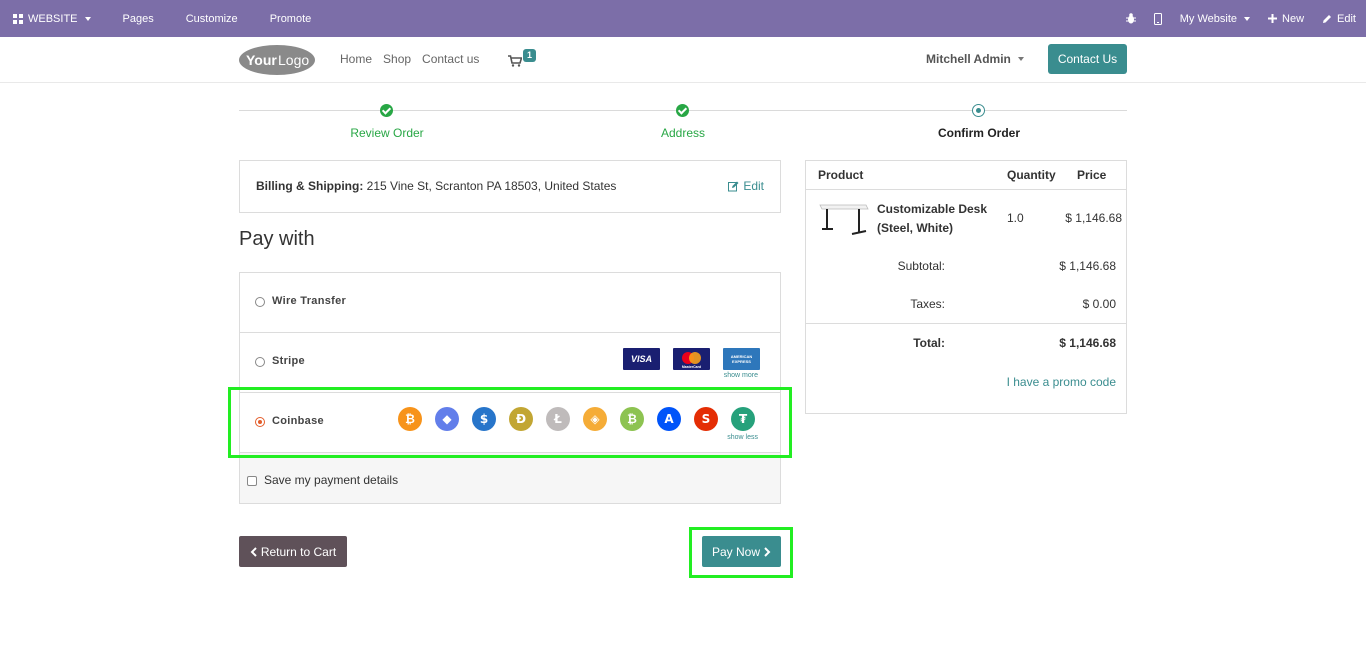 The image size is (1366, 656). Describe the element at coordinates (921, 266) in the screenshot. I see `subtotal-label: Subtotal:` at that location.